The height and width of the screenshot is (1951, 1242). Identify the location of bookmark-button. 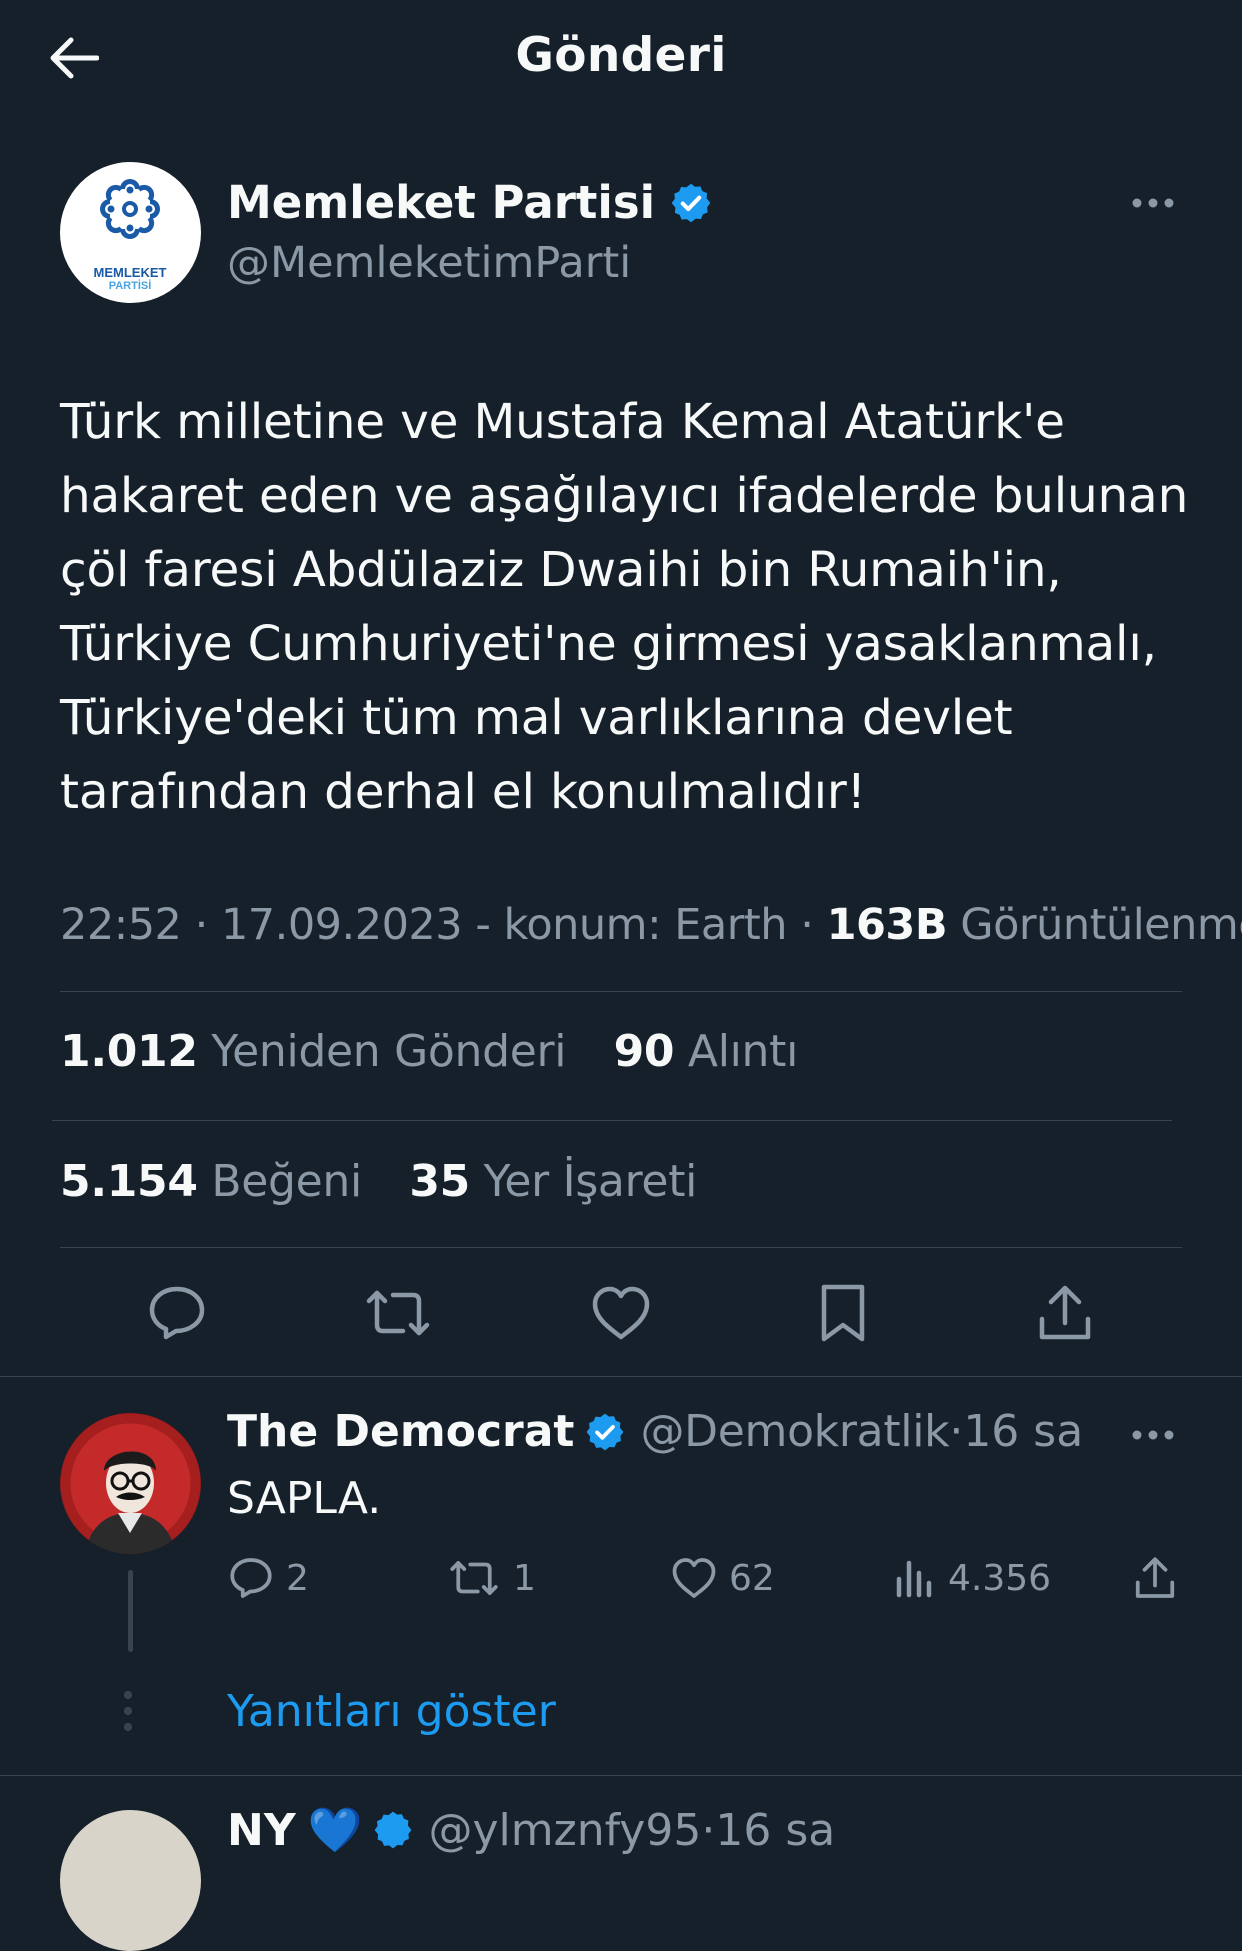
(843, 1313).